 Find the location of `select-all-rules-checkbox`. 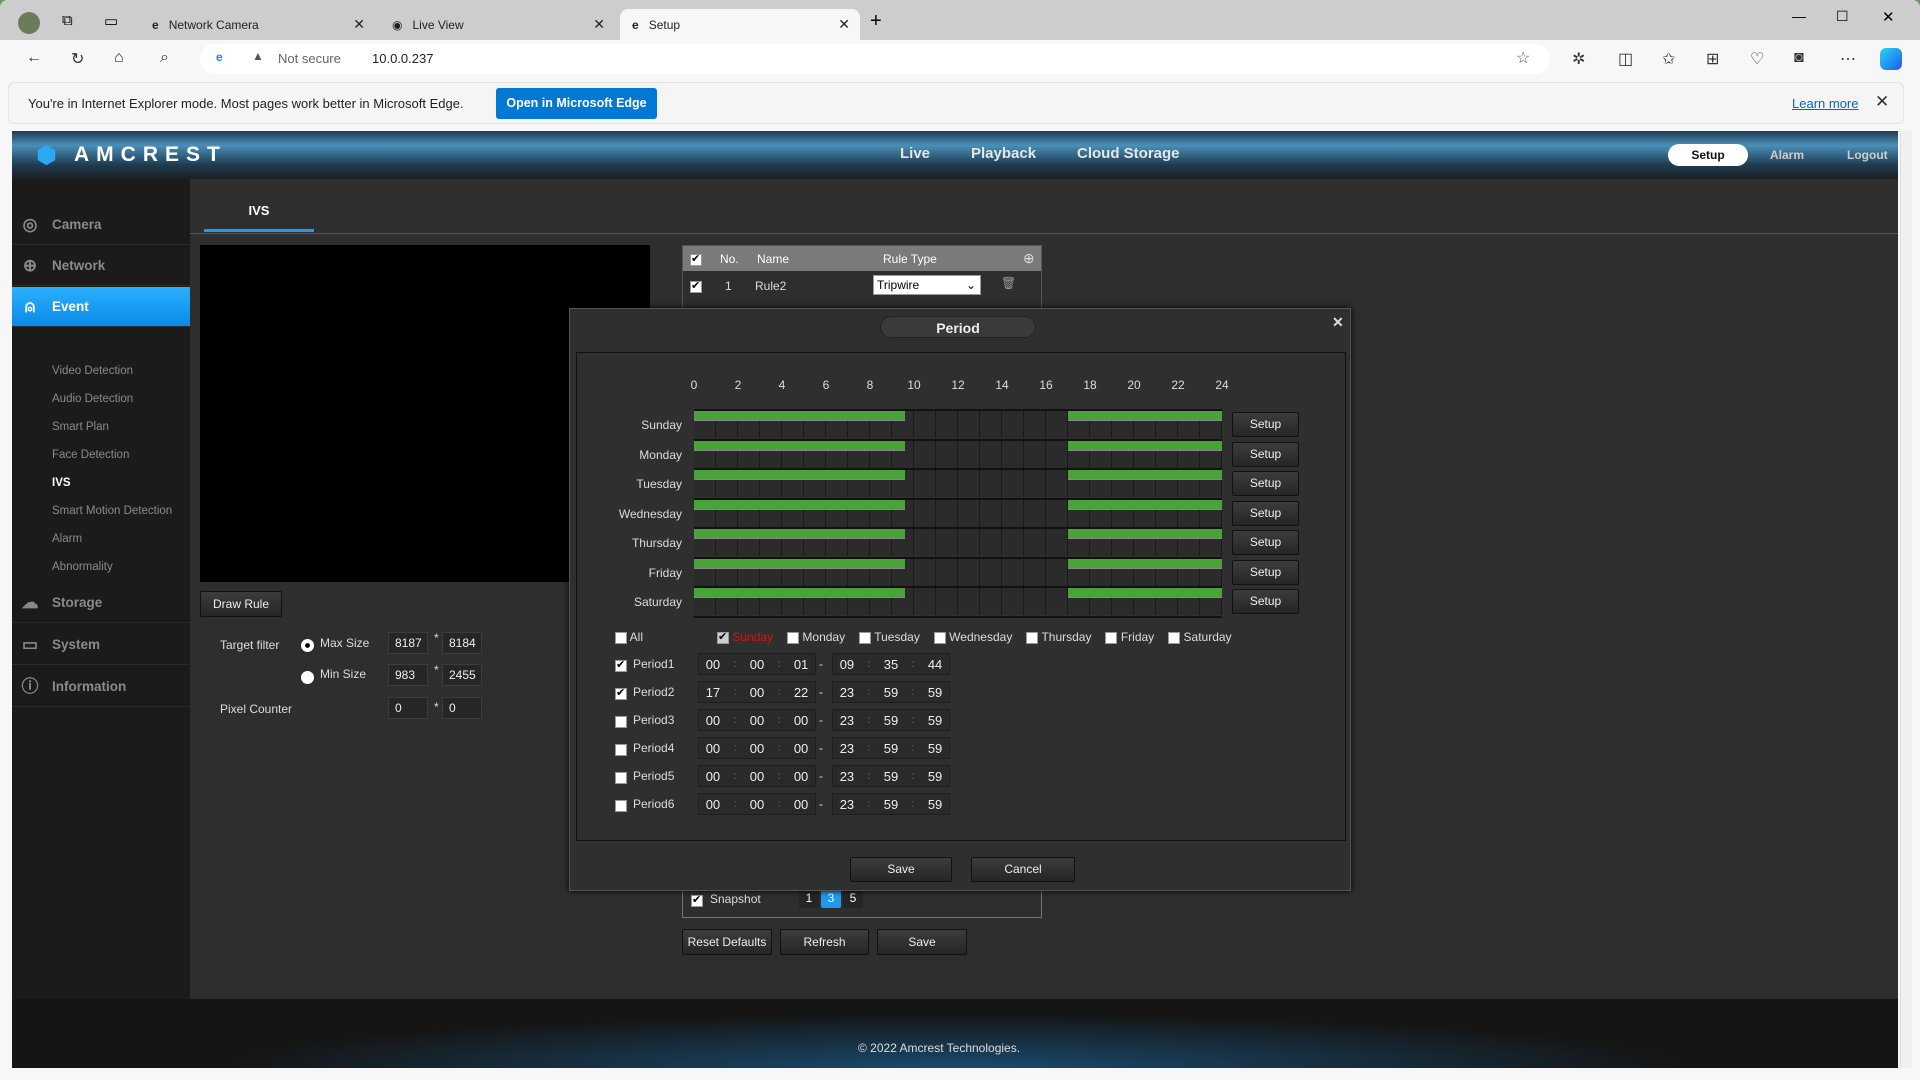

select-all-rules-checkbox is located at coordinates (696, 259).